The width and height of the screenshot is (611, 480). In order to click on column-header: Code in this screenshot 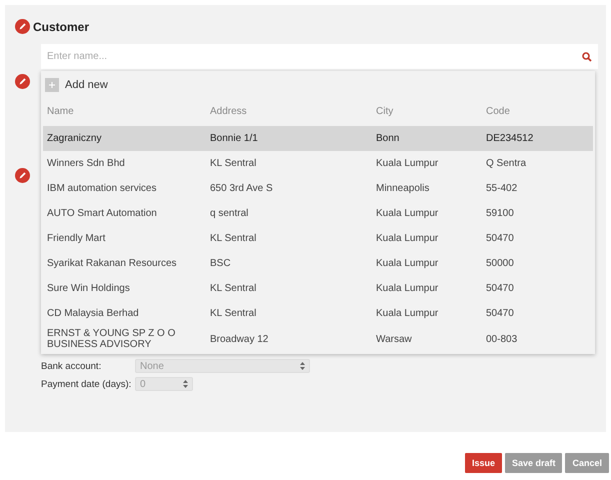, I will do `click(498, 111)`.